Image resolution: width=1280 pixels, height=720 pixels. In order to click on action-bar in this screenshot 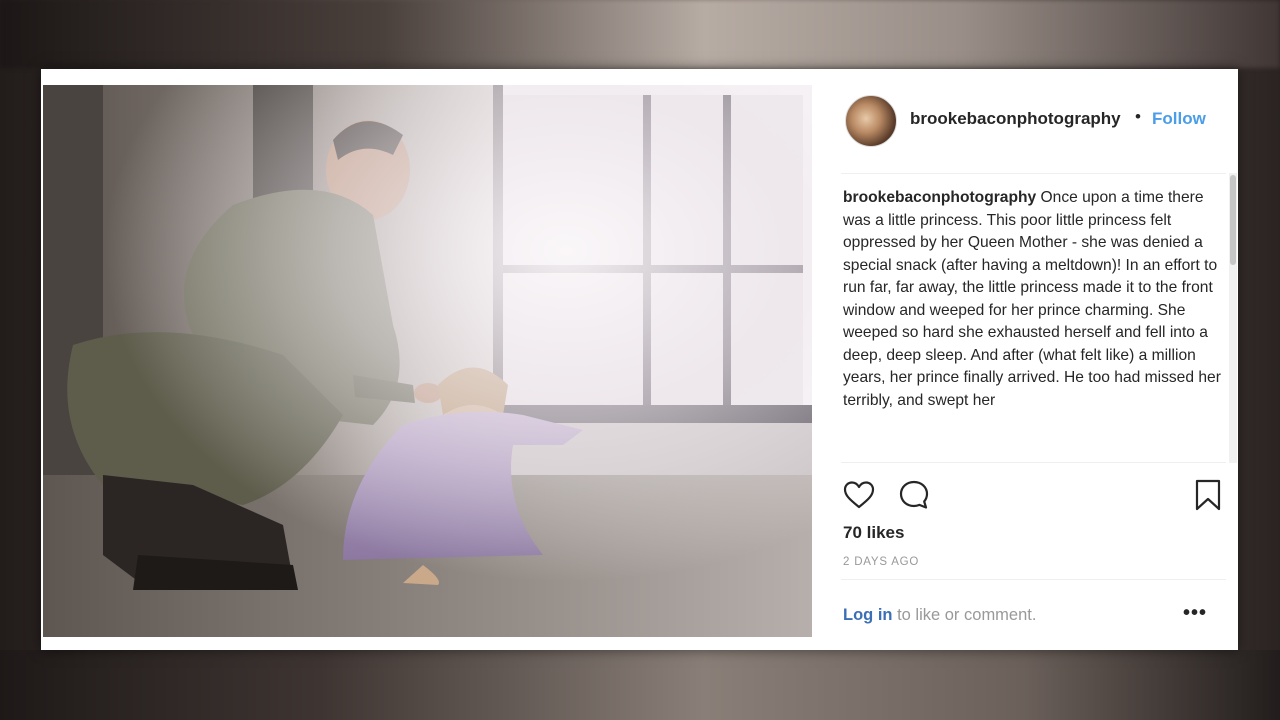, I will do `click(1033, 495)`.